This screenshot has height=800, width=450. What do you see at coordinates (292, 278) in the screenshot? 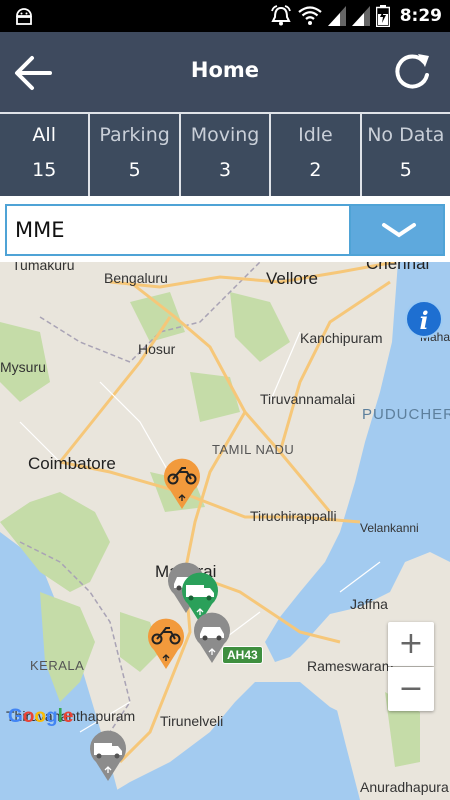
I see `map-label: Vellore` at bounding box center [292, 278].